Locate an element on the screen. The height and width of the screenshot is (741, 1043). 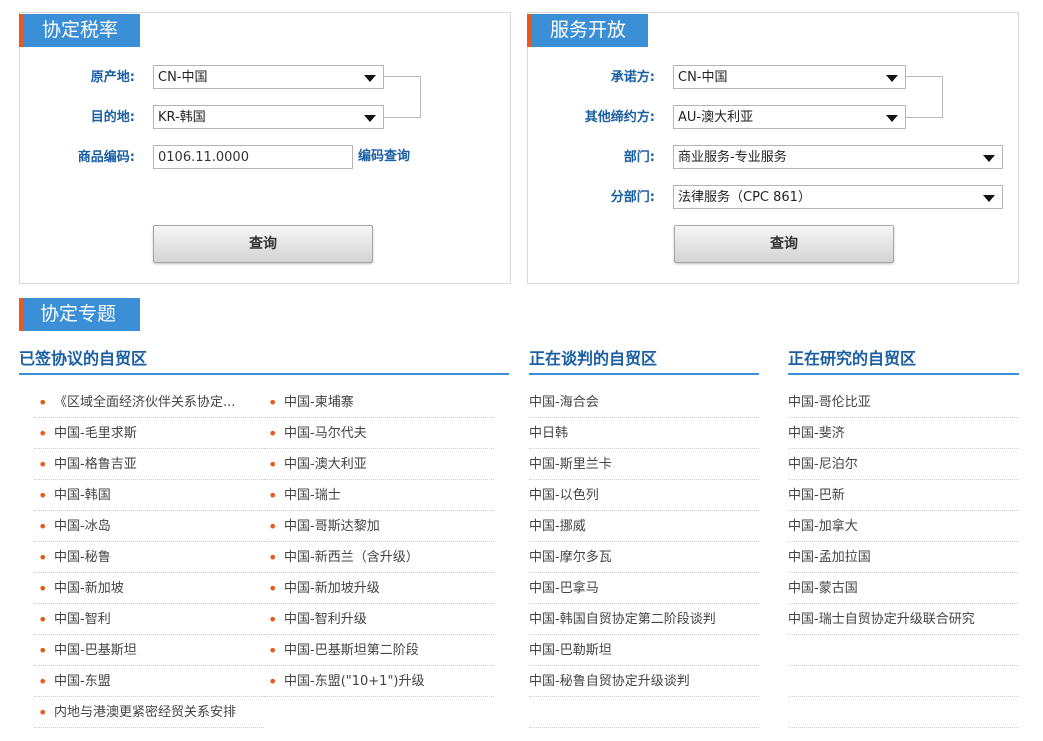
committer-label: 承诺方: is located at coordinates (632, 77).